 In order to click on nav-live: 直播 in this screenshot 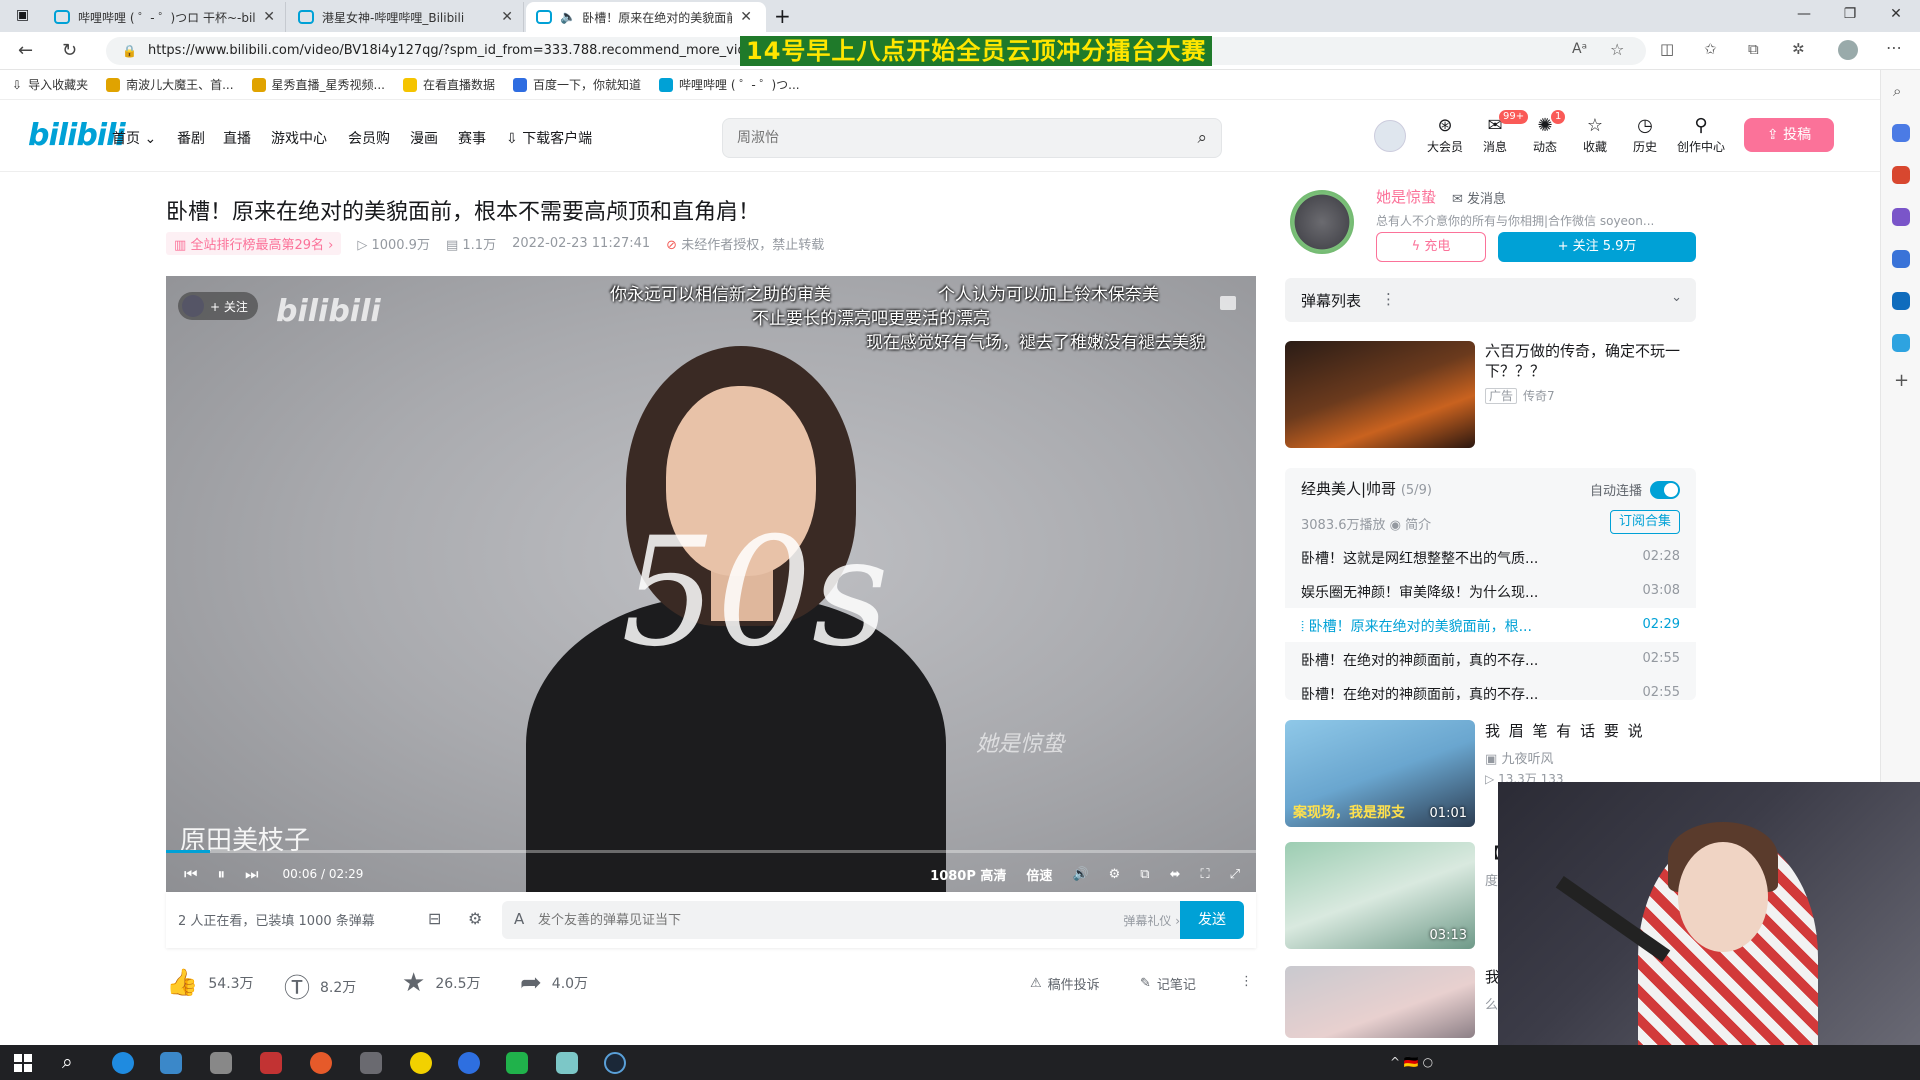, I will do `click(237, 138)`.